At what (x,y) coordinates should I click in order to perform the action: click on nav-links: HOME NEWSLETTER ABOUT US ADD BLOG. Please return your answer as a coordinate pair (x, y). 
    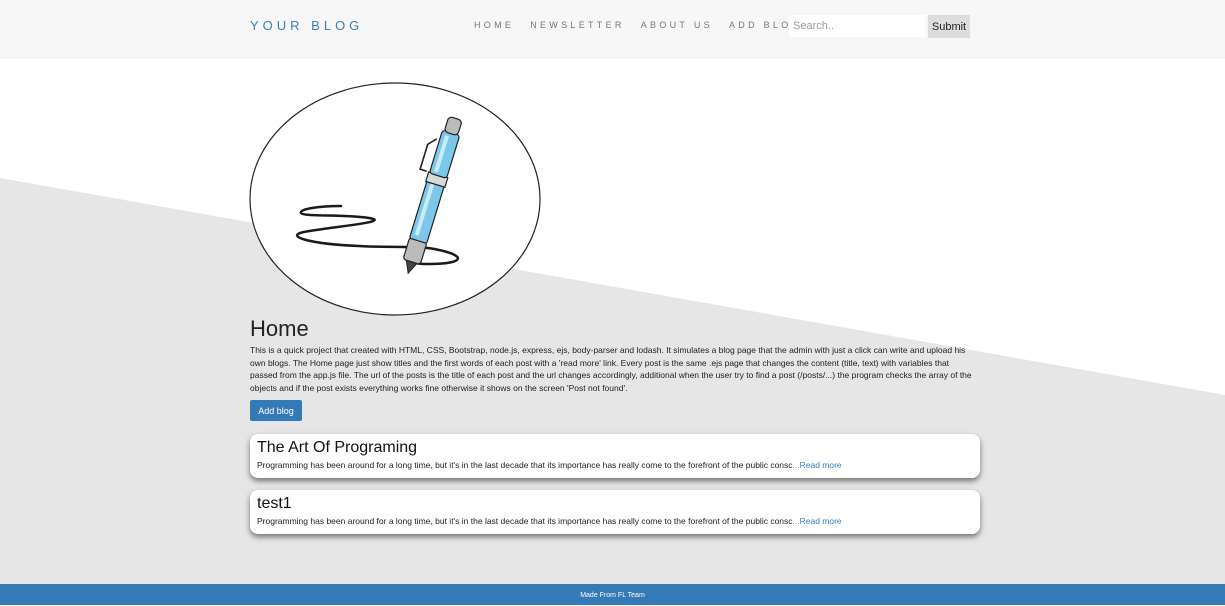
    Looking at the image, I should click on (646, 25).